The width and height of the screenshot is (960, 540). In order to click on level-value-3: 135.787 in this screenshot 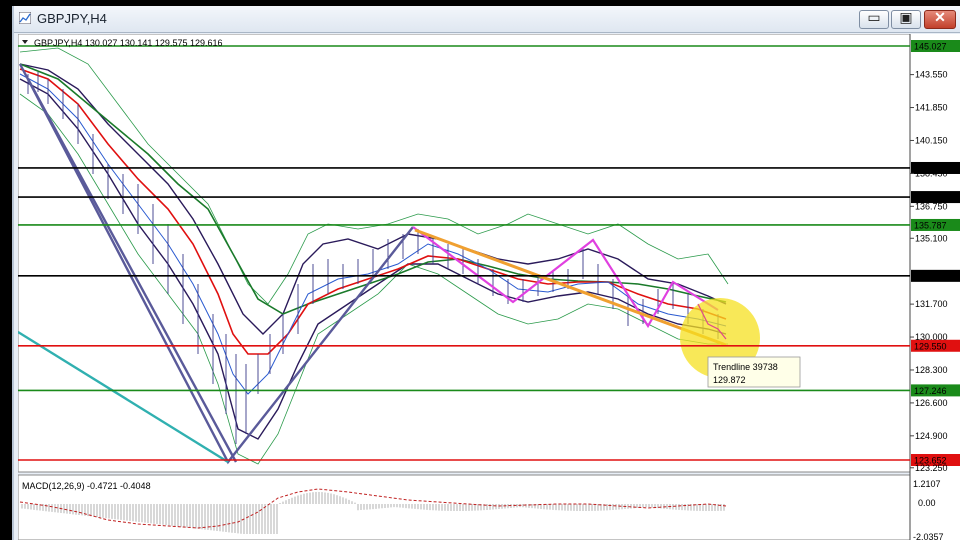, I will do `click(930, 225)`.